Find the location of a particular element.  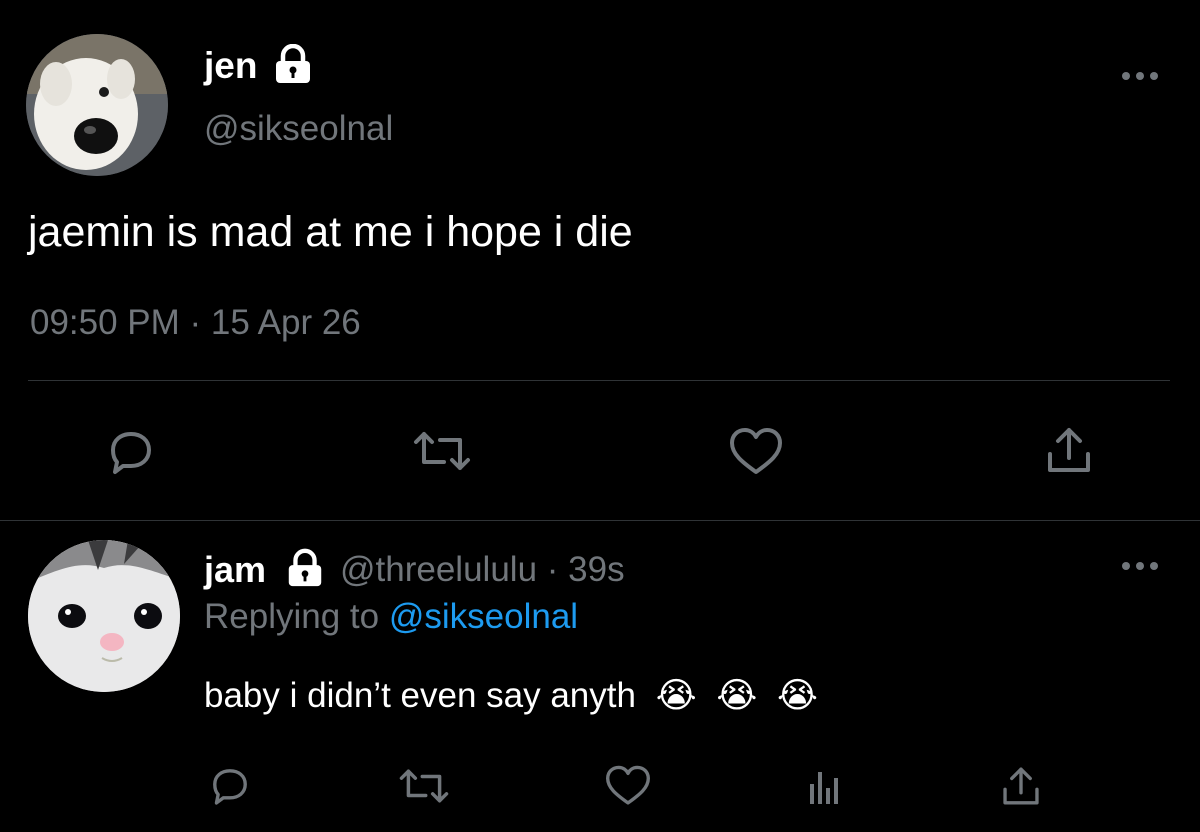

reply-avatar is located at coordinates (104, 616).